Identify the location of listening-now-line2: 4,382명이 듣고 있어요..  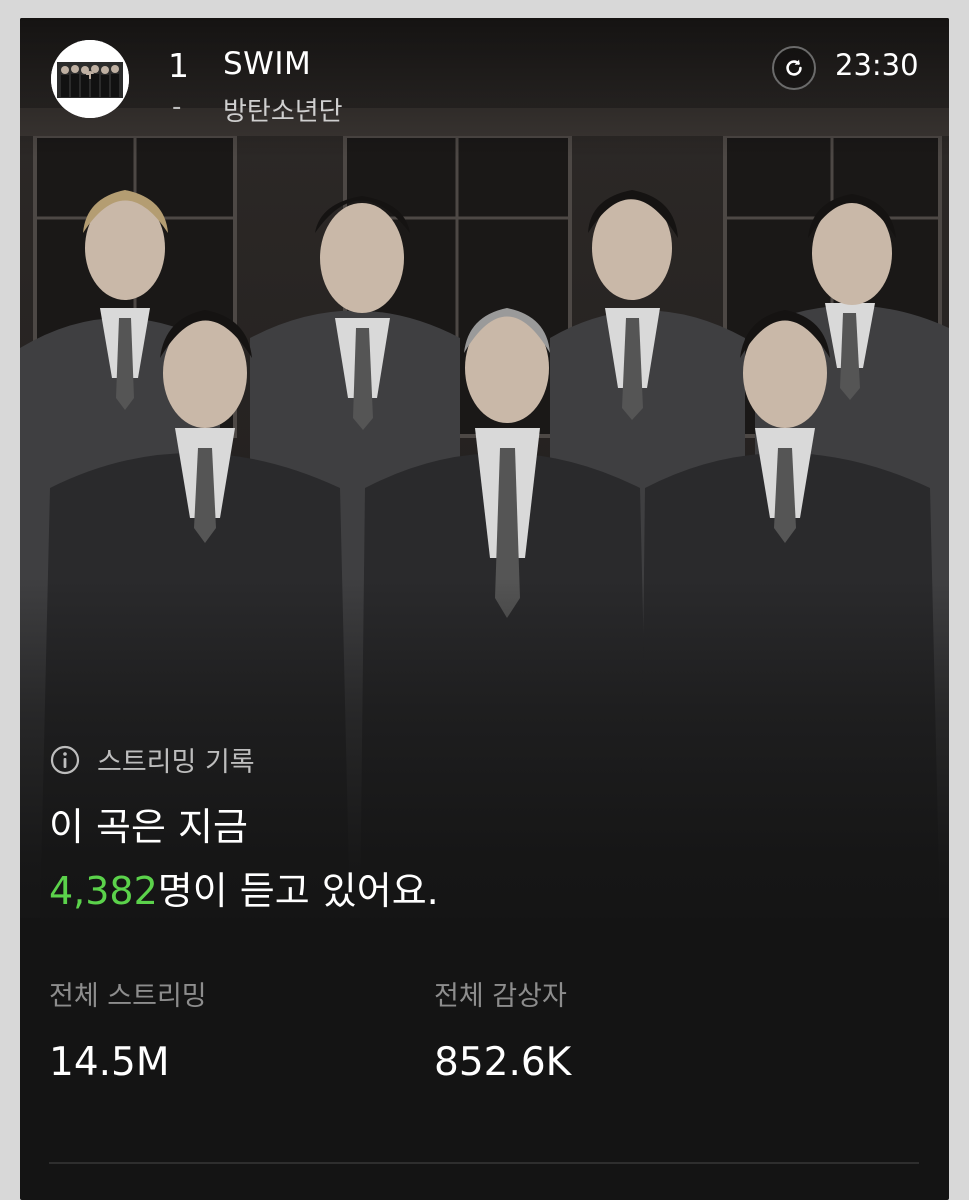
(244, 887).